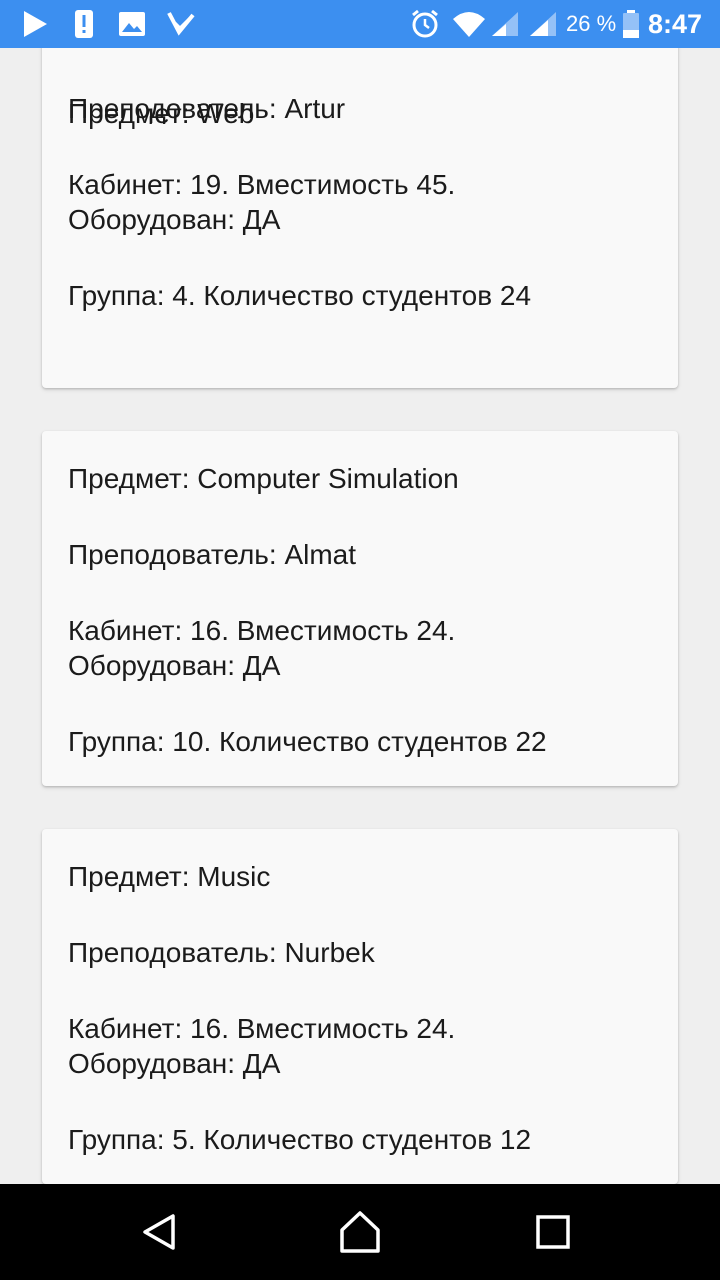 This screenshot has width=720, height=1280. What do you see at coordinates (221, 952) in the screenshot?
I see `card-teacher: Преподователь: Nurbek` at bounding box center [221, 952].